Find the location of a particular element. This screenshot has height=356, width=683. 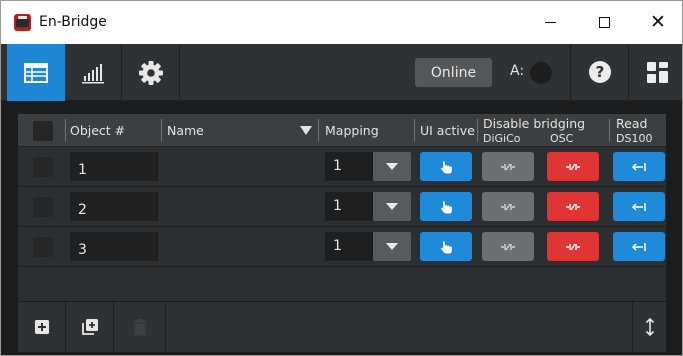

delete-row-button is located at coordinates (140, 327).